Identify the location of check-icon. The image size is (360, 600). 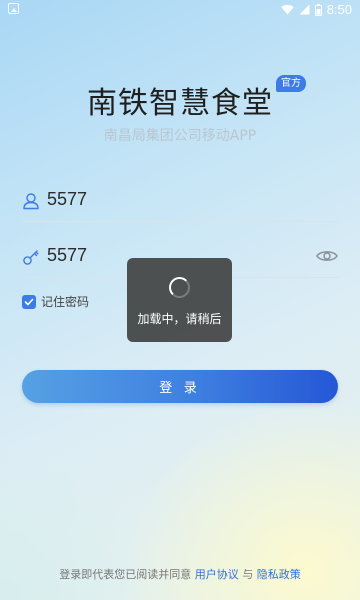
(29, 301).